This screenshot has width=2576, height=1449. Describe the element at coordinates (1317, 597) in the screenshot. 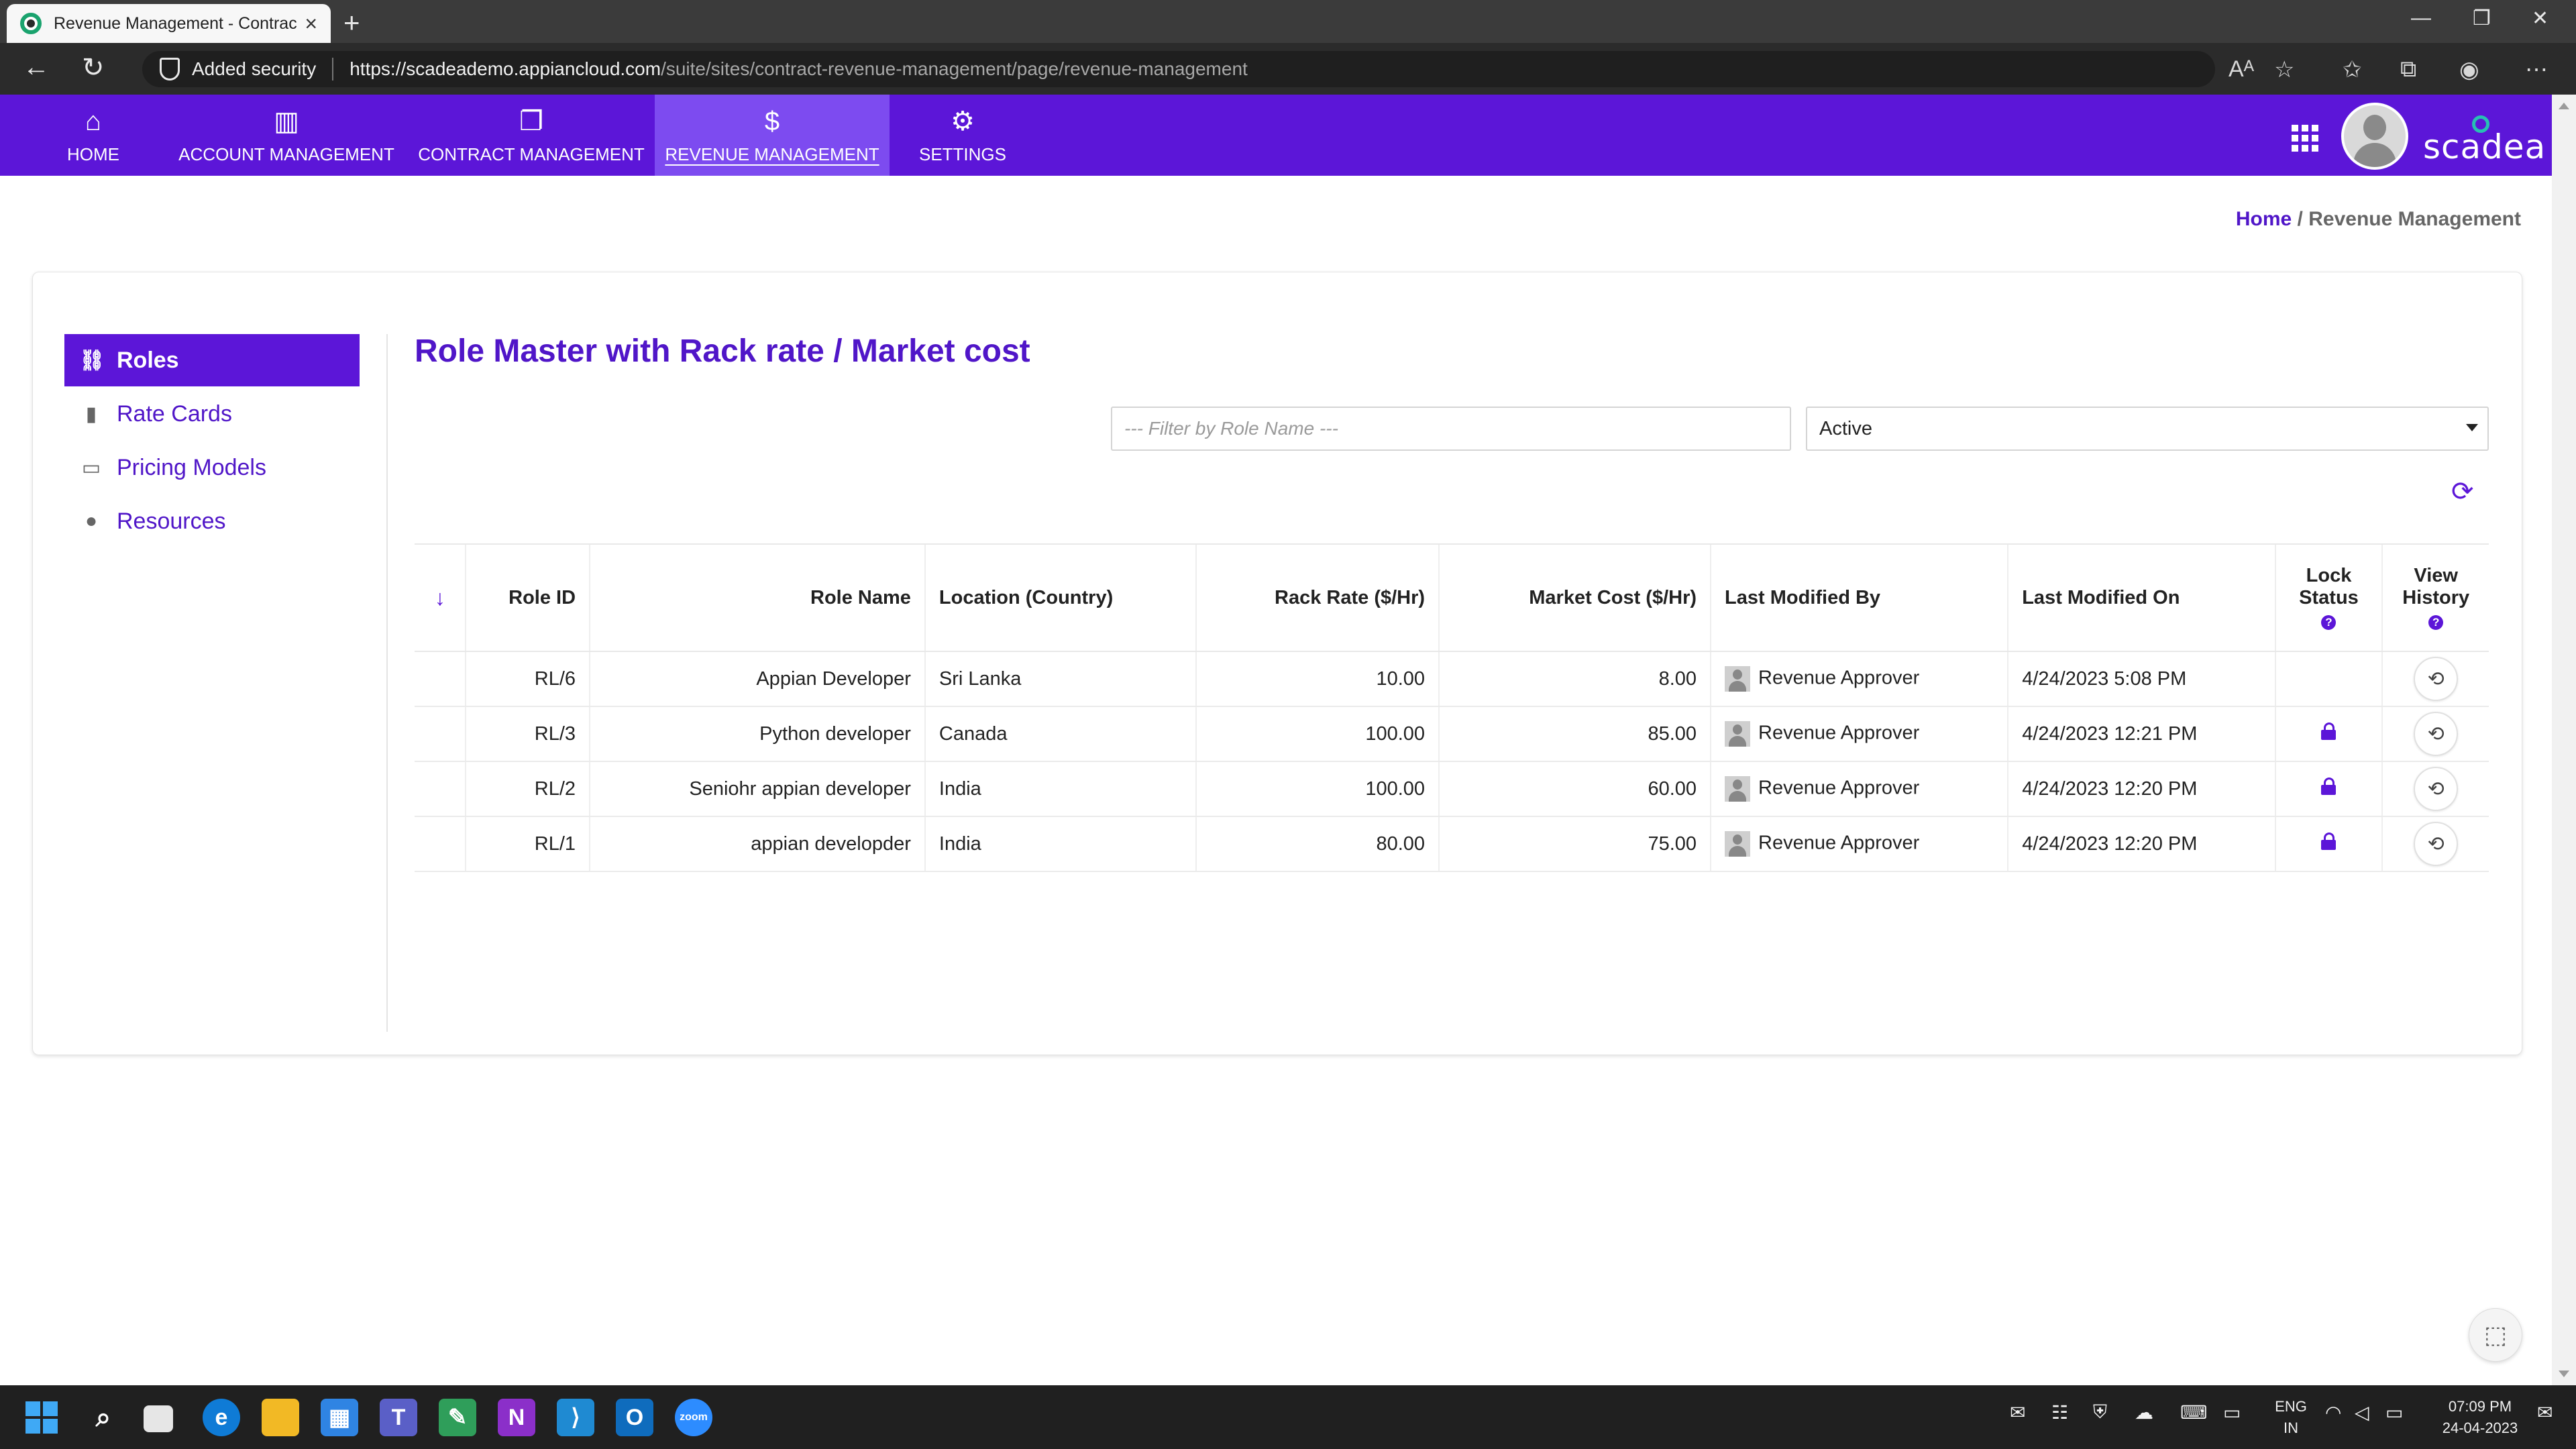

I see `column-header-rack-rate: Rack Rate ($/Hr)` at that location.